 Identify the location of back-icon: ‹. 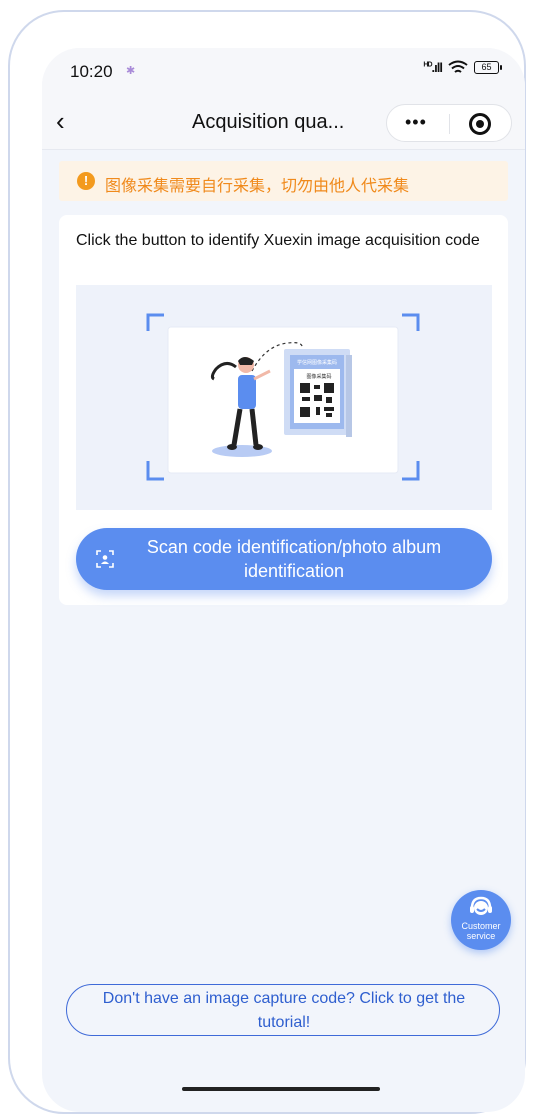
(60, 121).